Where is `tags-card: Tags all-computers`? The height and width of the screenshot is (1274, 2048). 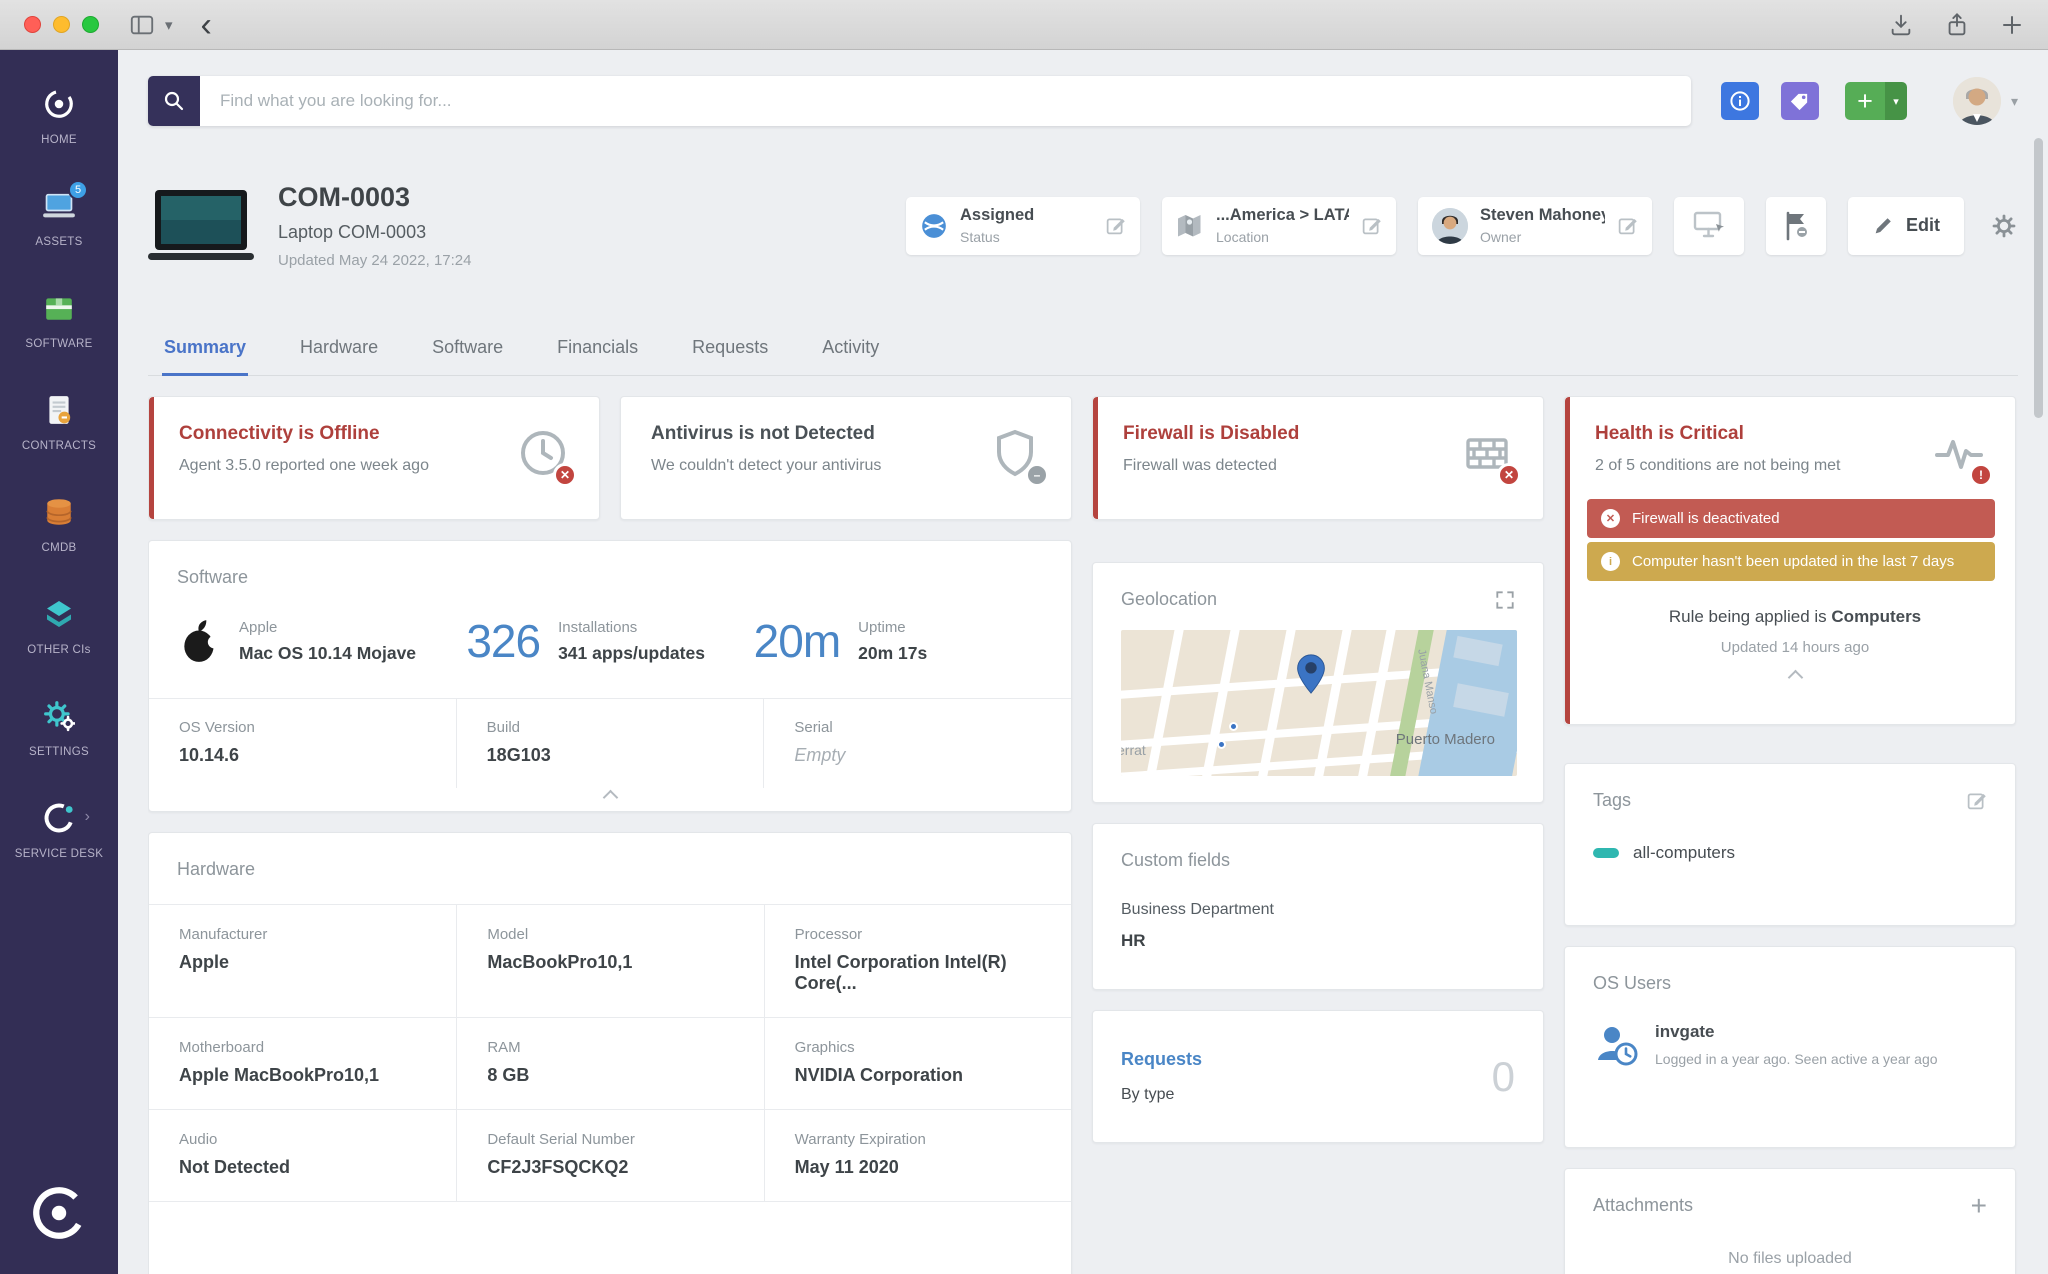 tags-card: Tags all-computers is located at coordinates (1790, 844).